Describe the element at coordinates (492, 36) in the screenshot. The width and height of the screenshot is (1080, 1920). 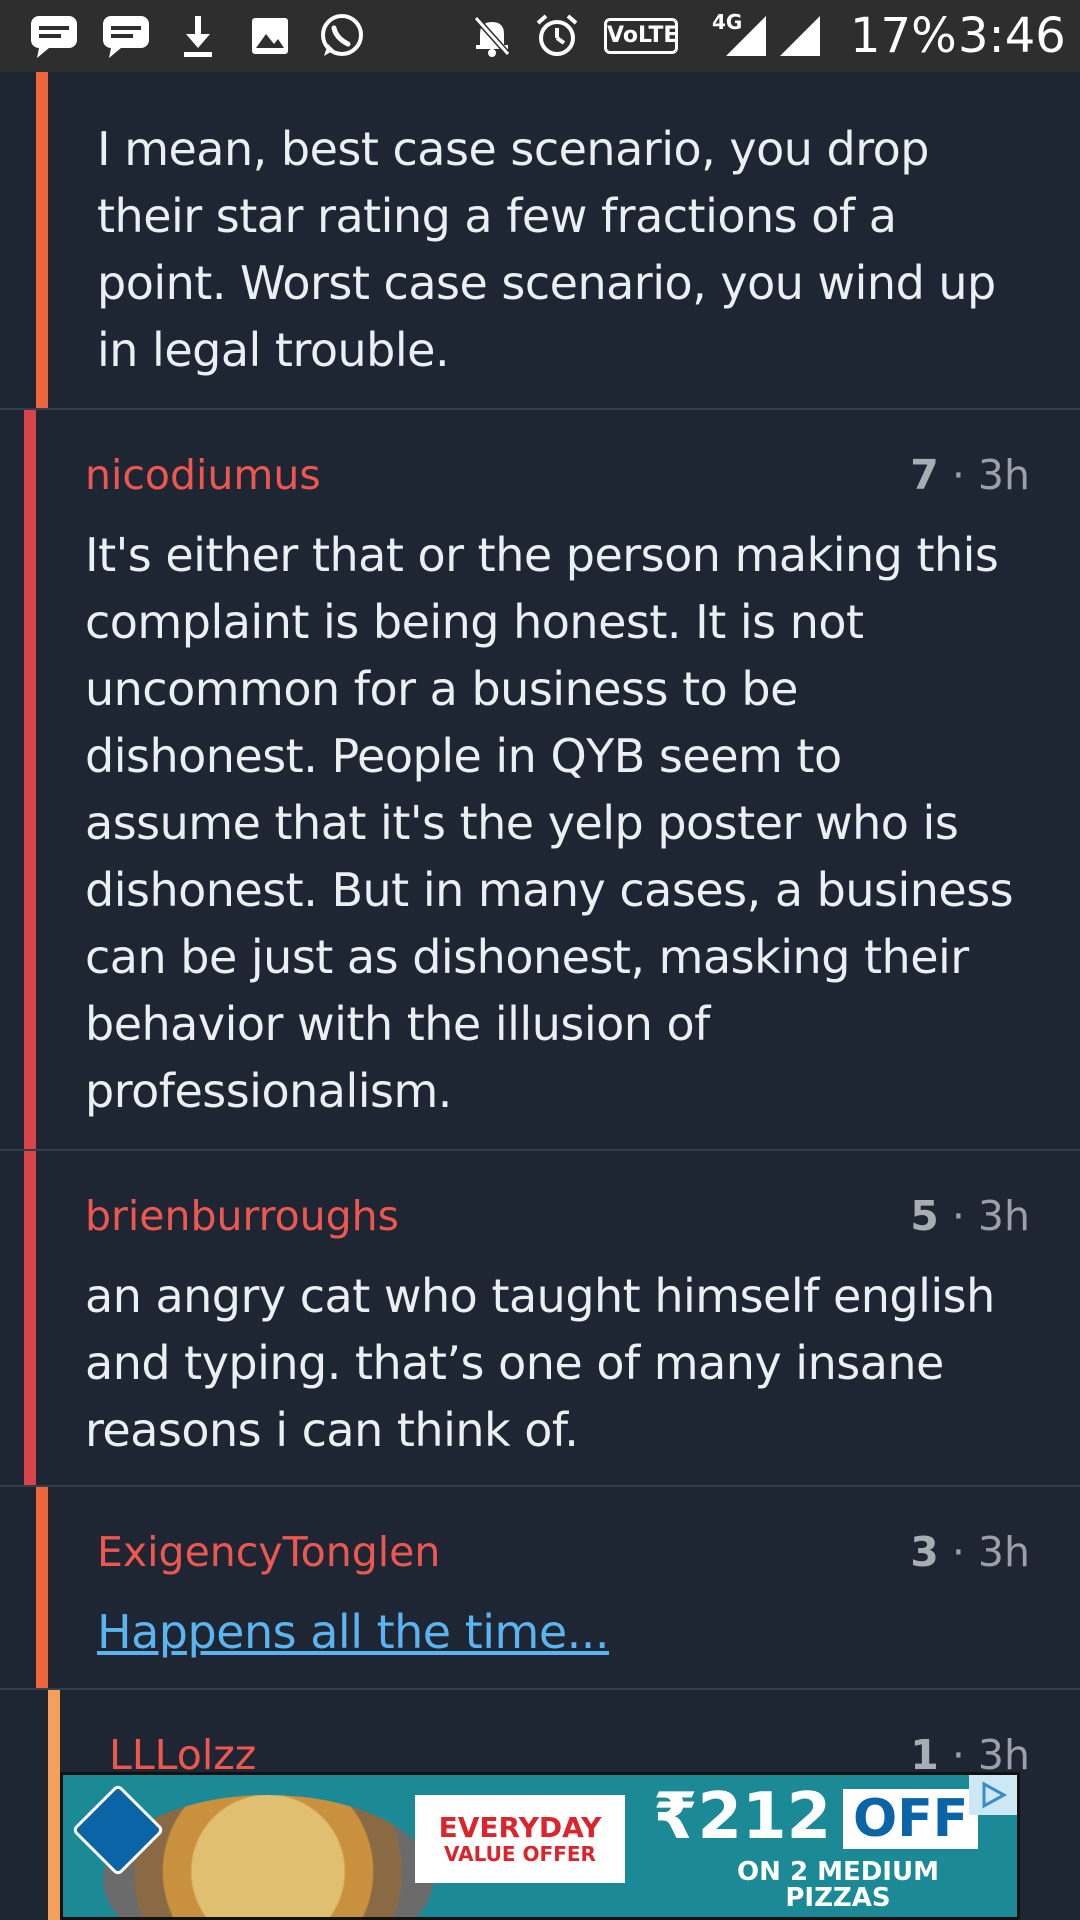
I see `mute-icon` at that location.